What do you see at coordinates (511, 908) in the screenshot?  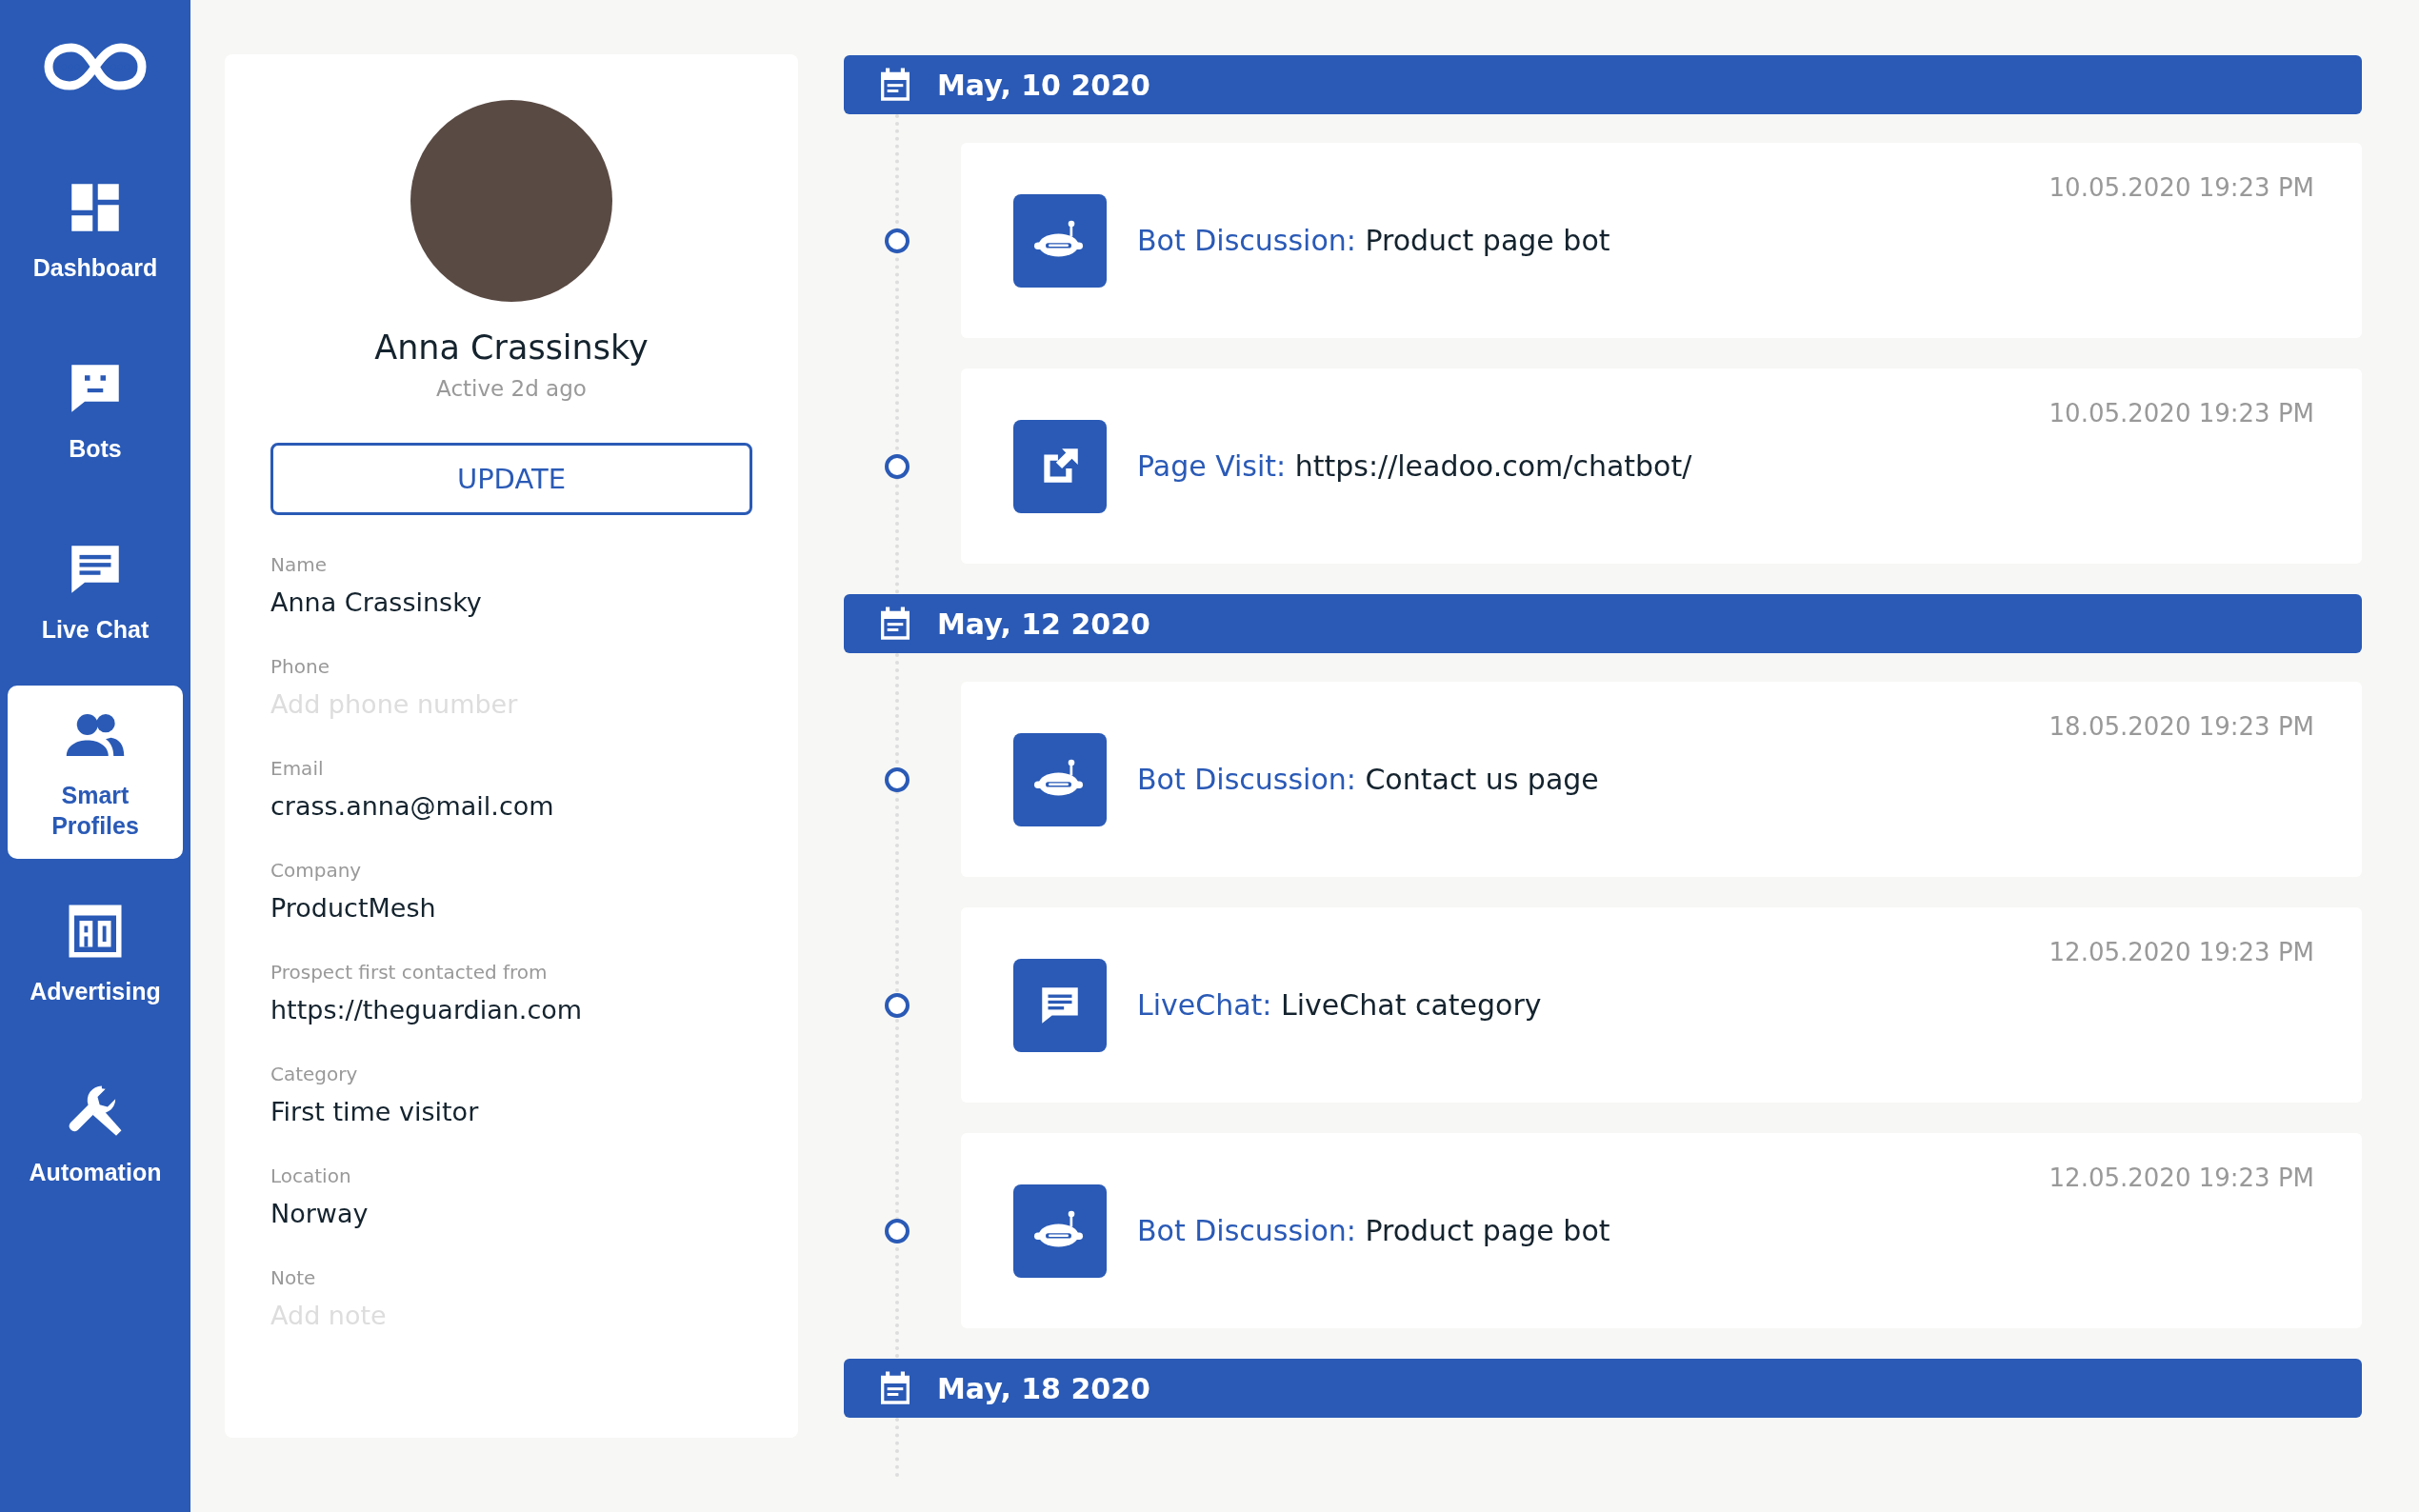 I see `input-field: ProductMesh` at bounding box center [511, 908].